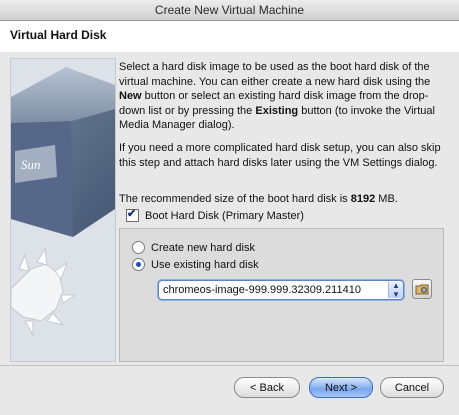 This screenshot has width=459, height=415. I want to click on window-titlebar: Create New Virtual Machine, so click(229, 10).